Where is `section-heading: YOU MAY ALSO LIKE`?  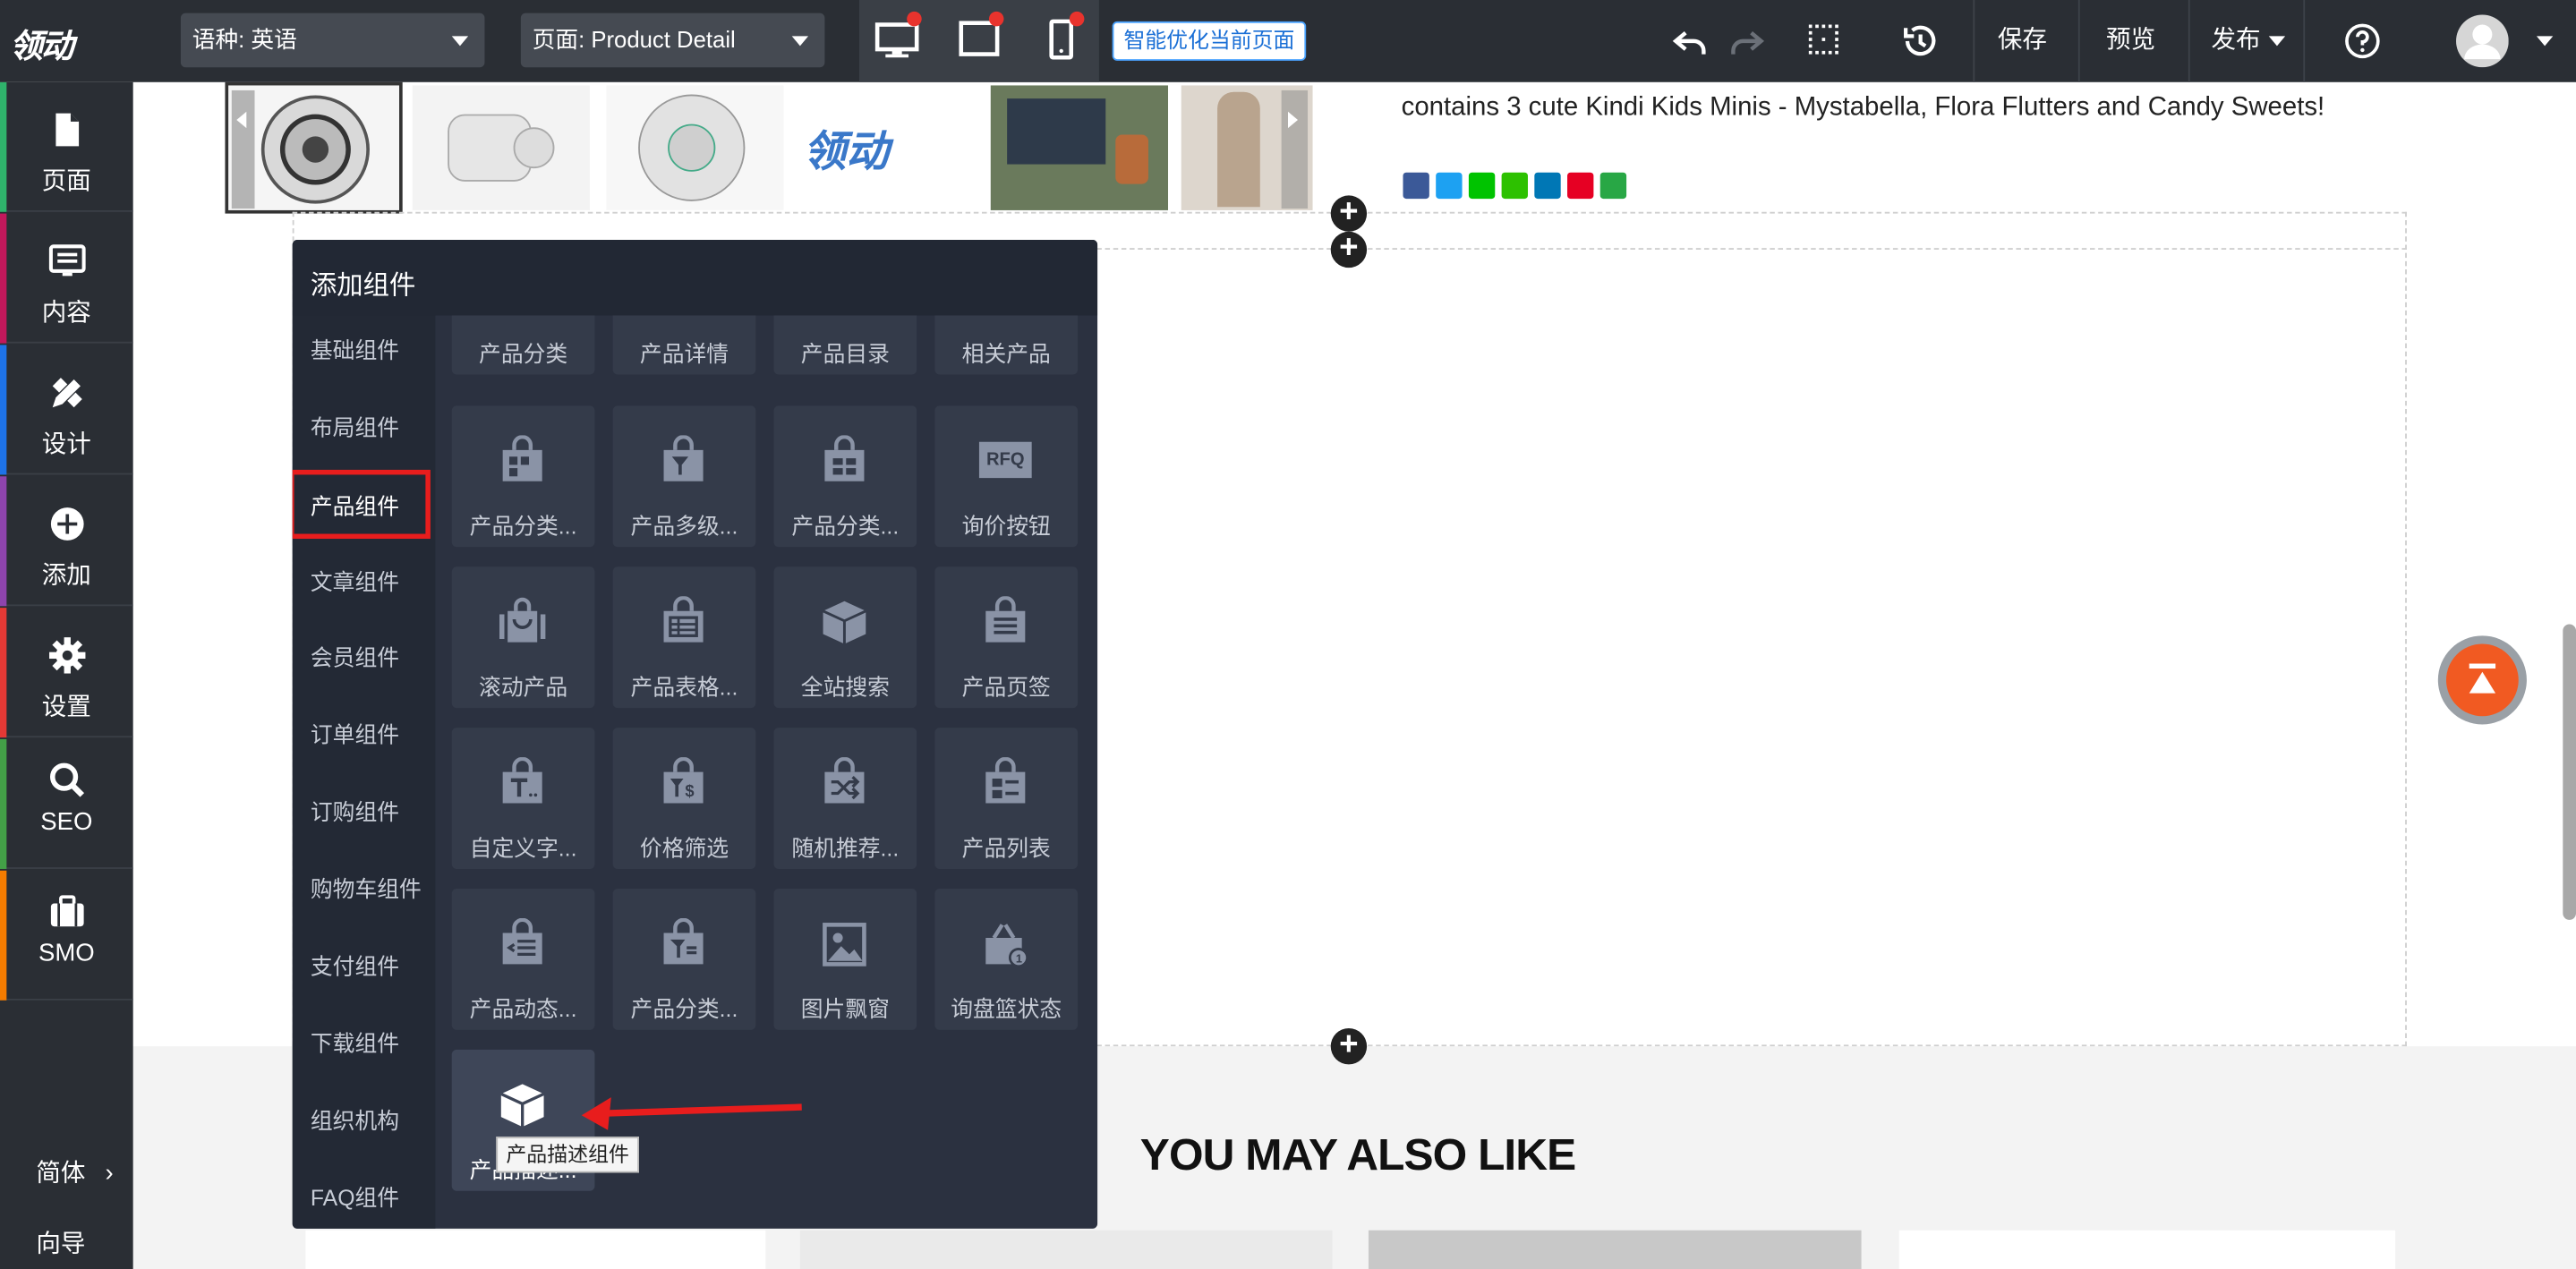 section-heading: YOU MAY ALSO LIKE is located at coordinates (1357, 1155).